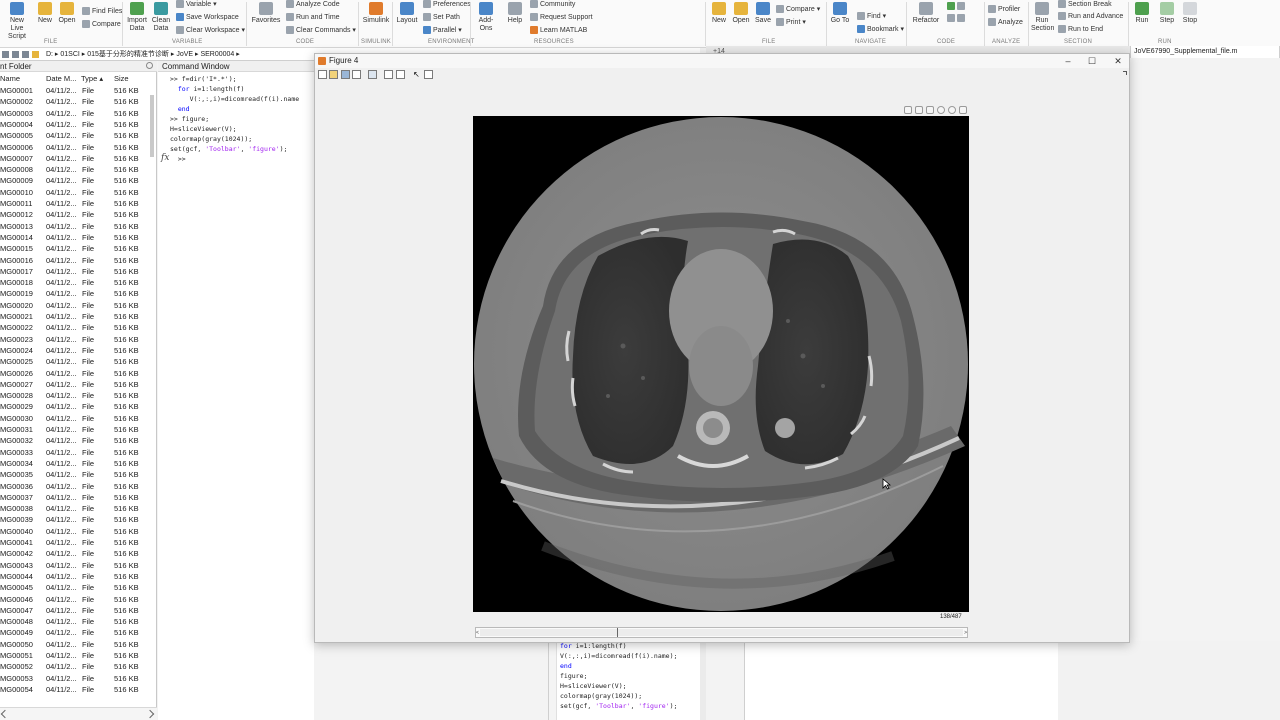 The width and height of the screenshot is (1280, 720). I want to click on file-row: MG00047 04/11/2... File 516 KB, so click(78, 610).